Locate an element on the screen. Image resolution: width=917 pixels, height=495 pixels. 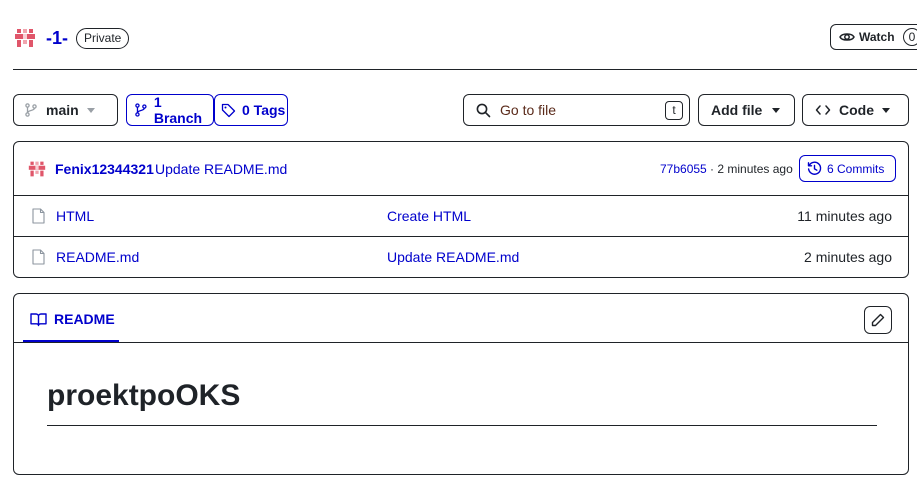
go-to-file-input: Go to file t is located at coordinates (576, 110).